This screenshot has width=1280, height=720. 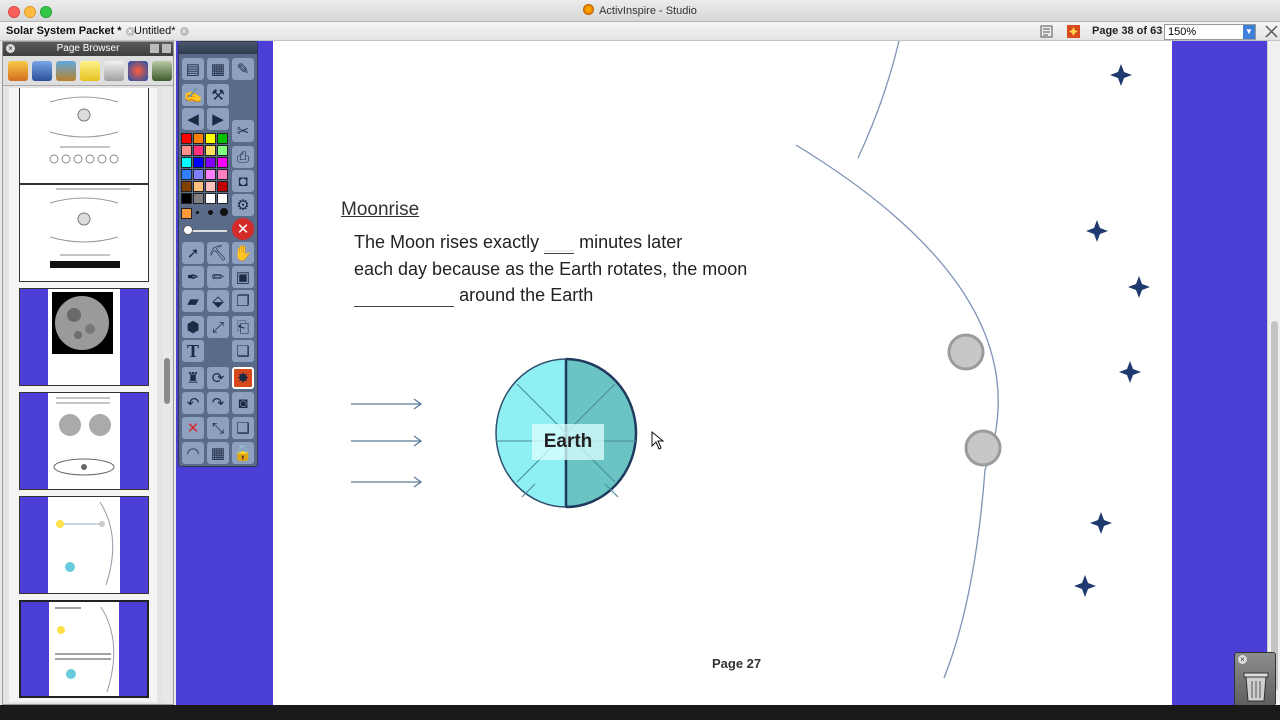 What do you see at coordinates (186, 198) in the screenshot?
I see `color-swatch-black` at bounding box center [186, 198].